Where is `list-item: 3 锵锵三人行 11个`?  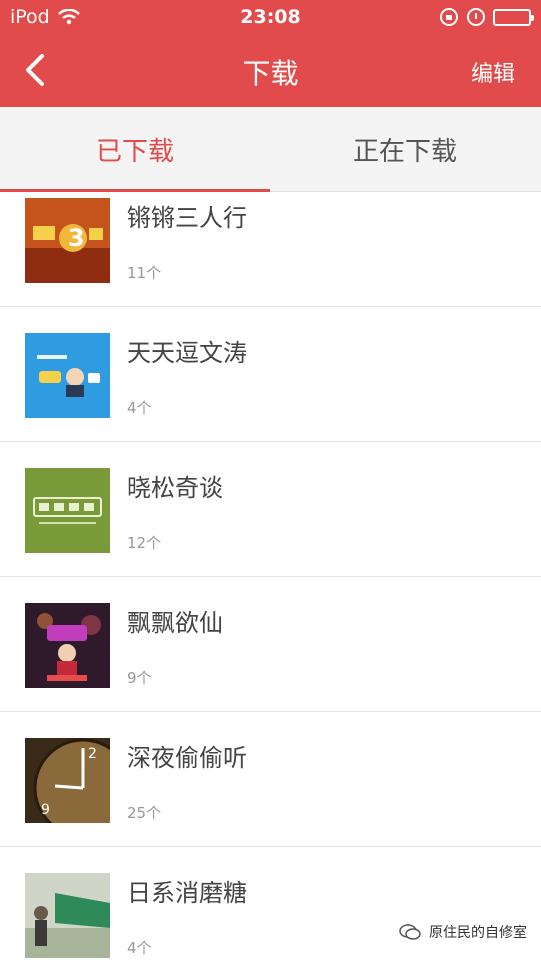 list-item: 3 锵锵三人行 11个 is located at coordinates (270, 249).